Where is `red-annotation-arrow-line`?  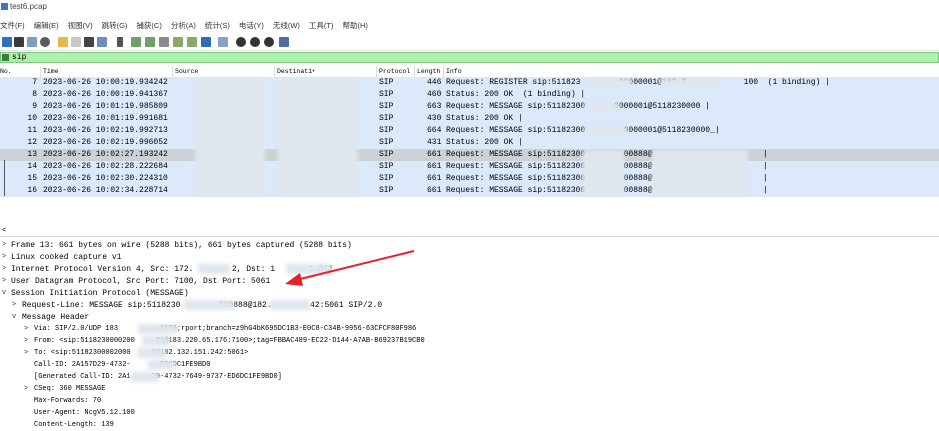 red-annotation-arrow-line is located at coordinates (353, 266).